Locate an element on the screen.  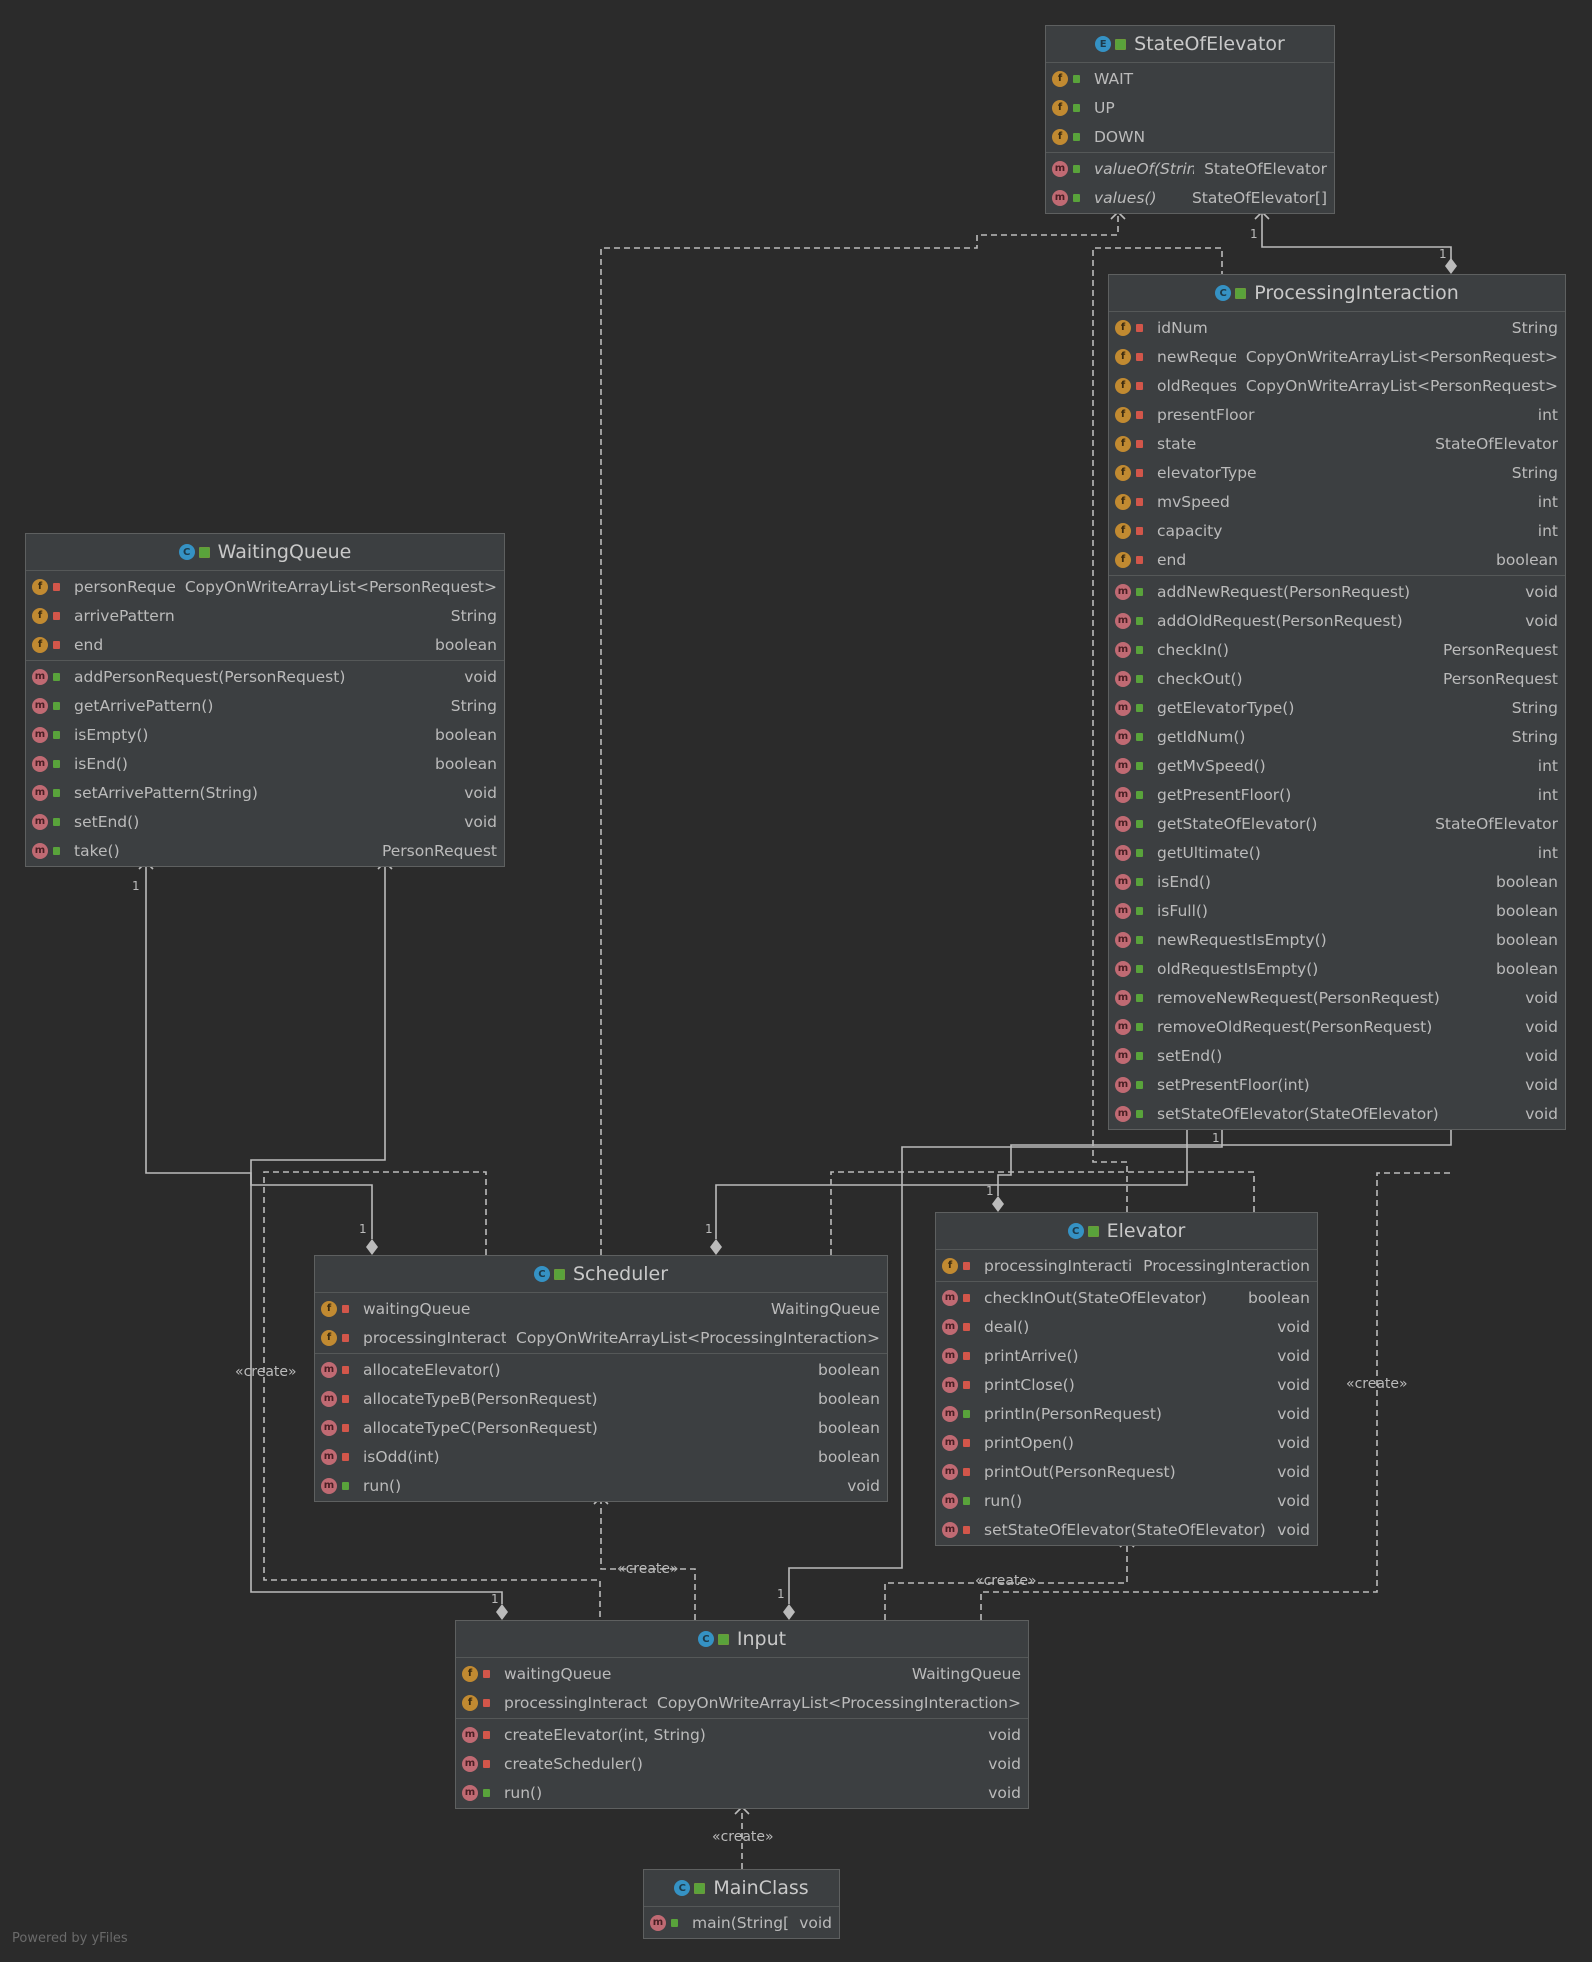
method-row: m take() PersonRequest is located at coordinates (265, 850).